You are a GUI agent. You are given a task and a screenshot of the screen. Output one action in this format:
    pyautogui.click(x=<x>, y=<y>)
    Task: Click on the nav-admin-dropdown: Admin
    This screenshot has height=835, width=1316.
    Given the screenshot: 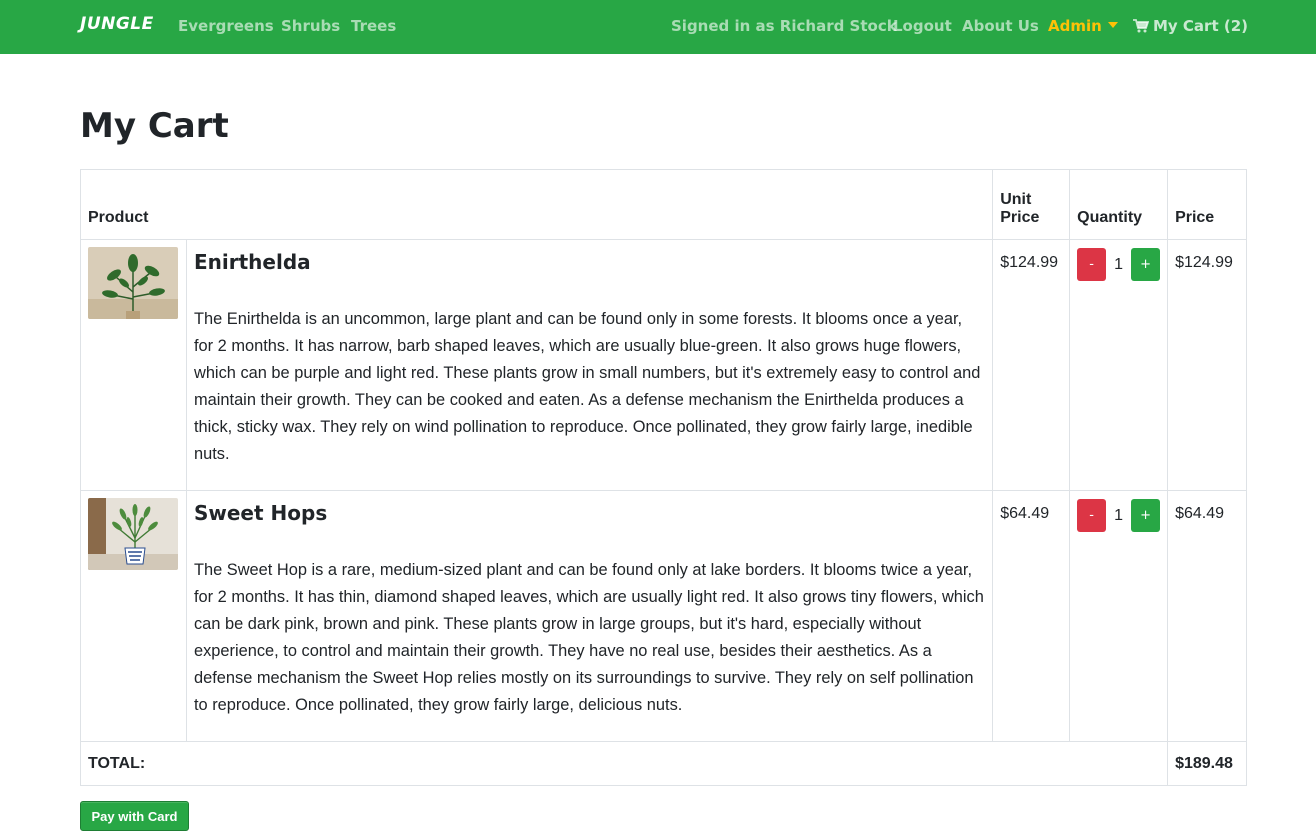 What is the action you would take?
    pyautogui.click(x=1083, y=26)
    